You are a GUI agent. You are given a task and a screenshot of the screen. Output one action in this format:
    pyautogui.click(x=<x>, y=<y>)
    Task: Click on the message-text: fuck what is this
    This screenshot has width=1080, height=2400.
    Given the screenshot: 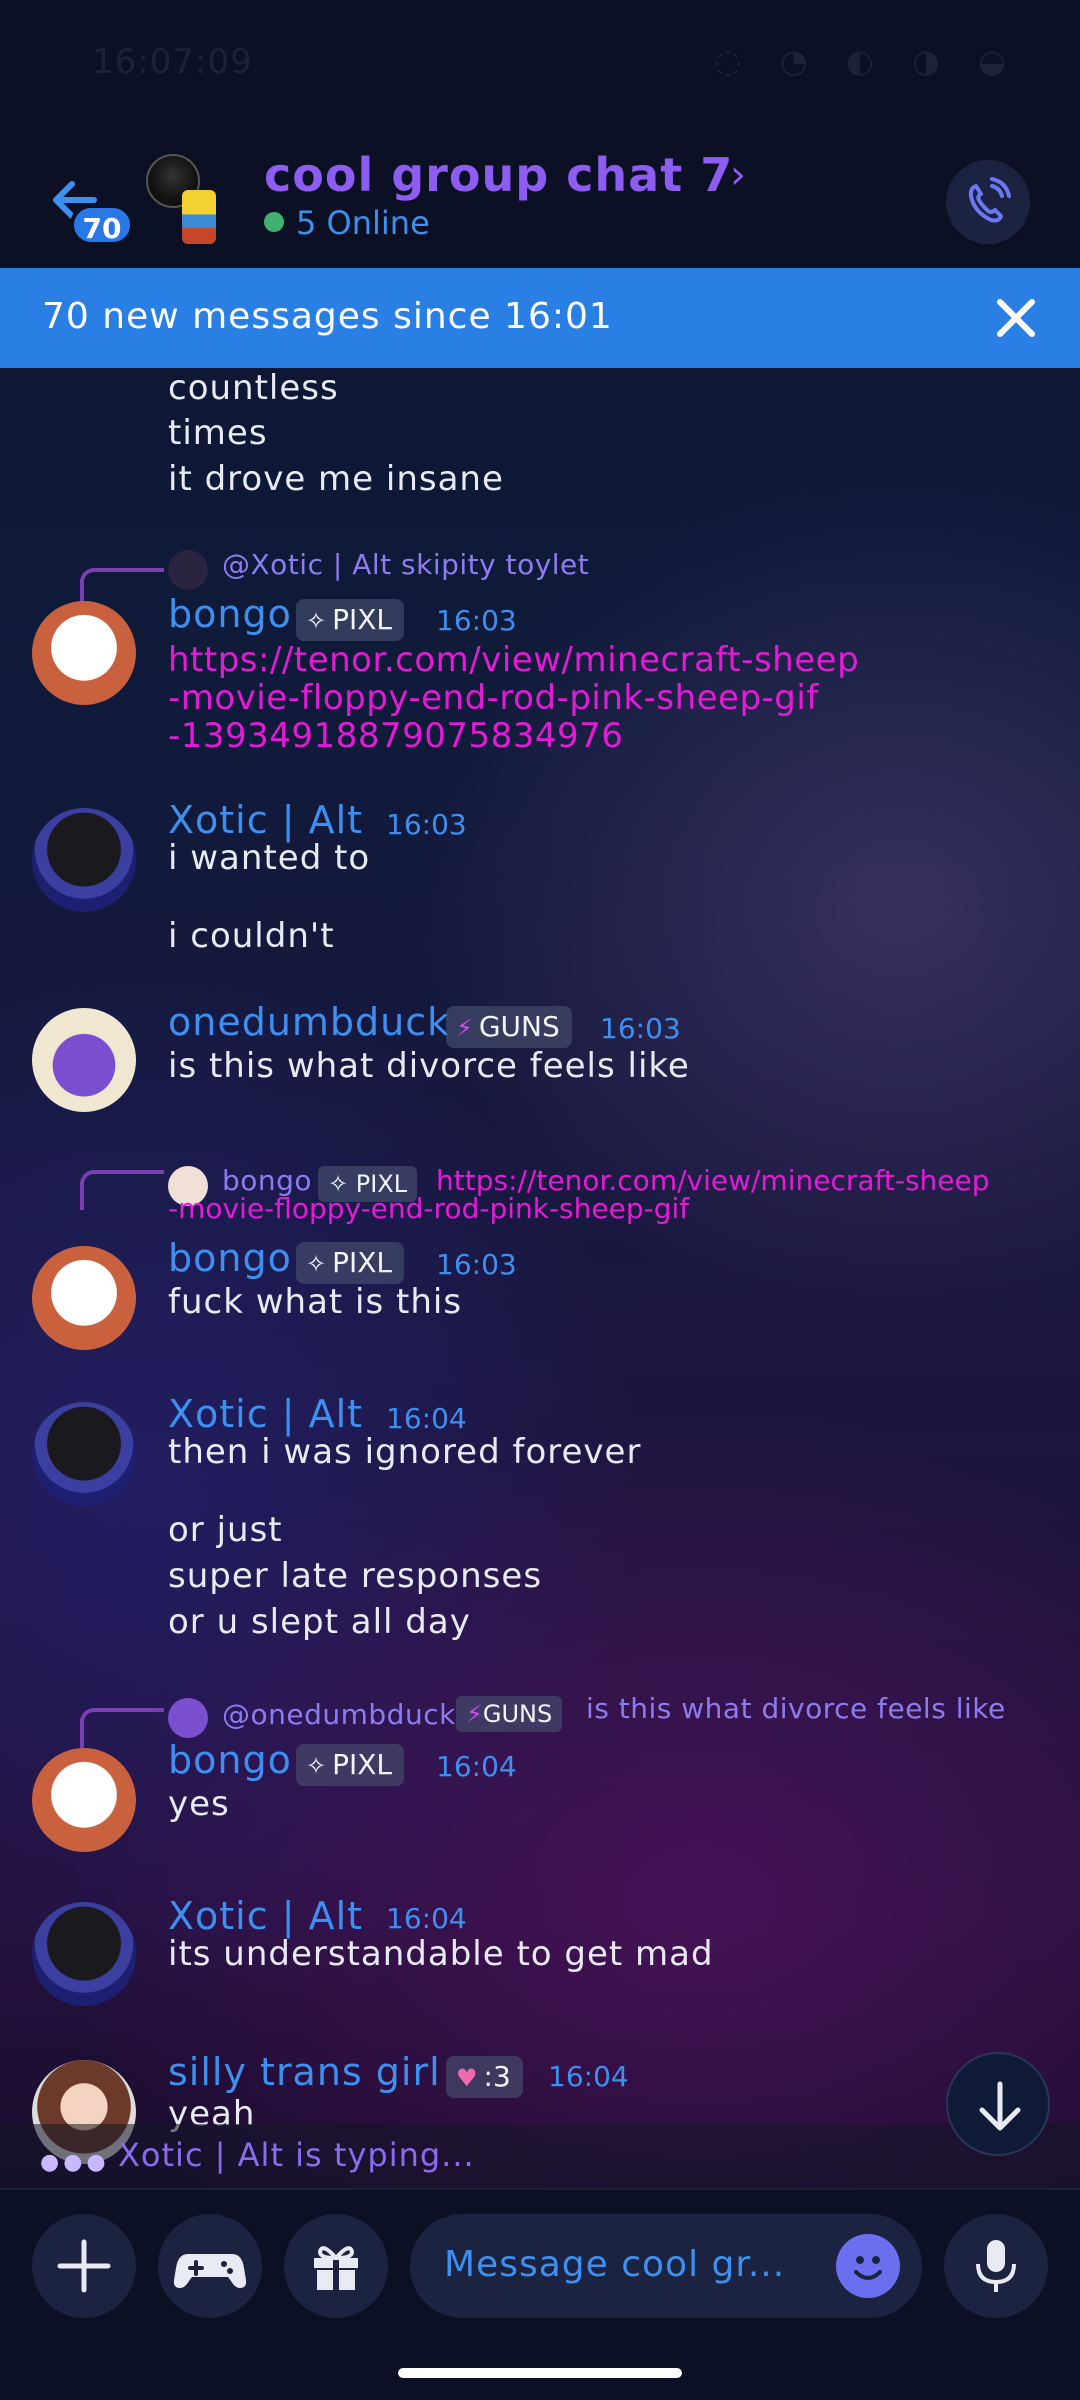 What is the action you would take?
    pyautogui.click(x=315, y=1302)
    